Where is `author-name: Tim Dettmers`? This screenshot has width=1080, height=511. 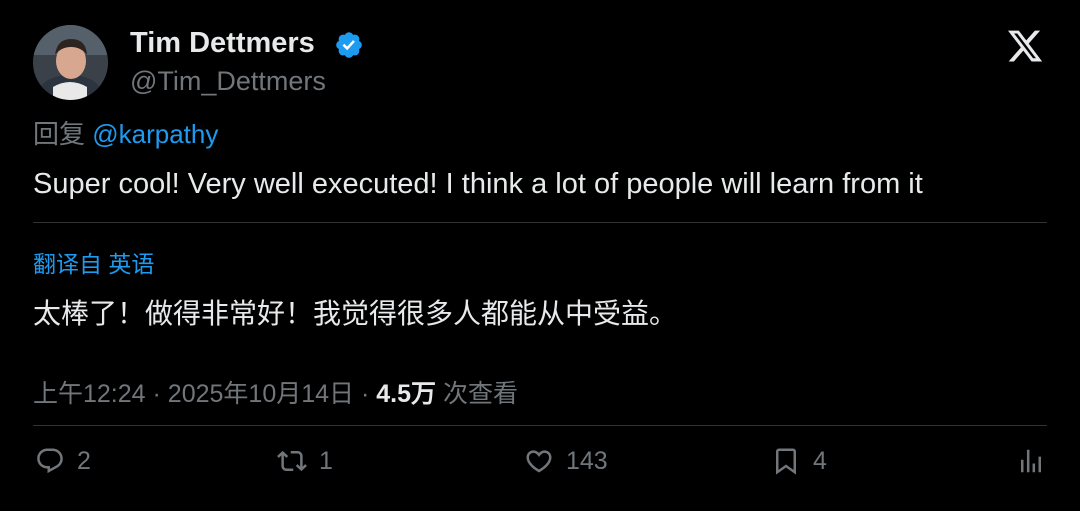
author-name: Tim Dettmers is located at coordinates (222, 43).